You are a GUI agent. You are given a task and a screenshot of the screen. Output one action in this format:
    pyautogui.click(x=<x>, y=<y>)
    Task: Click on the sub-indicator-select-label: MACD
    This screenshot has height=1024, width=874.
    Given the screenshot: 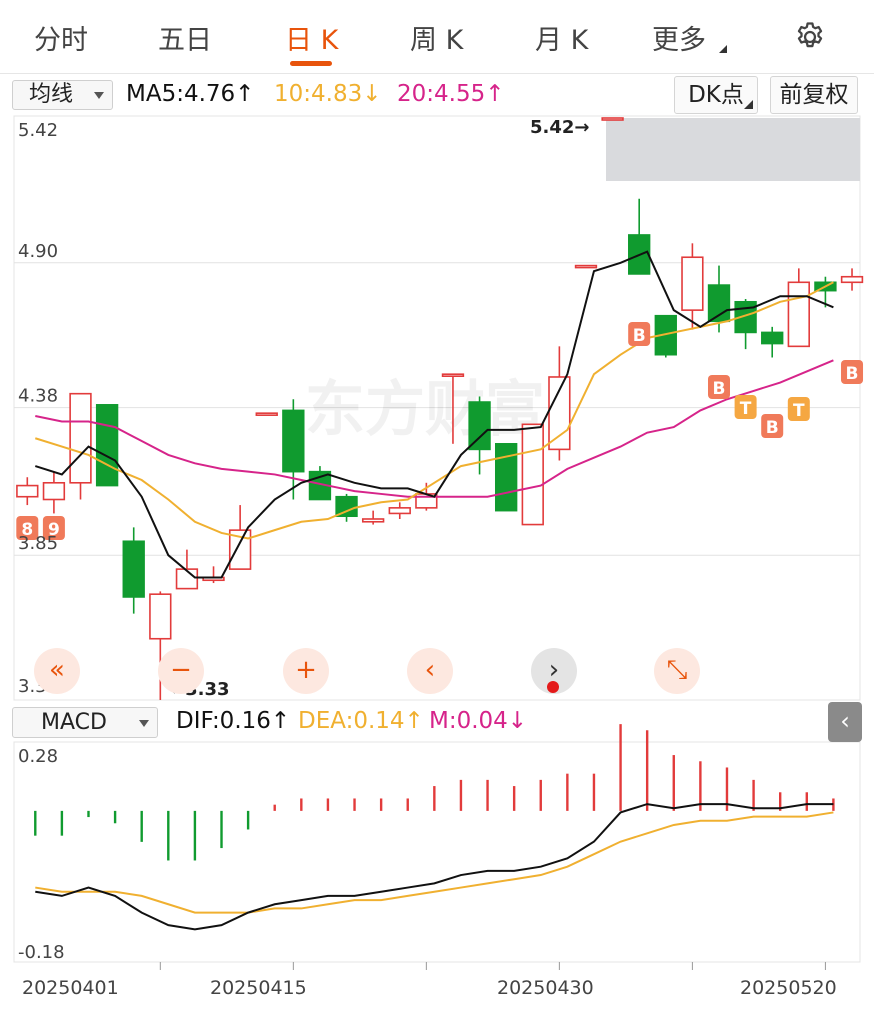 What is the action you would take?
    pyautogui.click(x=74, y=722)
    